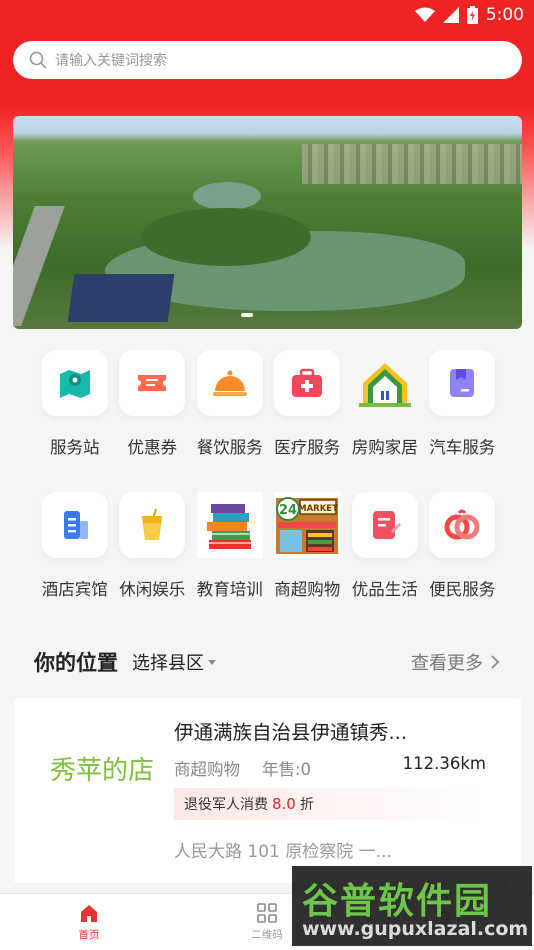 Image resolution: width=534 pixels, height=950 pixels. I want to click on banner-town, so click(412, 164).